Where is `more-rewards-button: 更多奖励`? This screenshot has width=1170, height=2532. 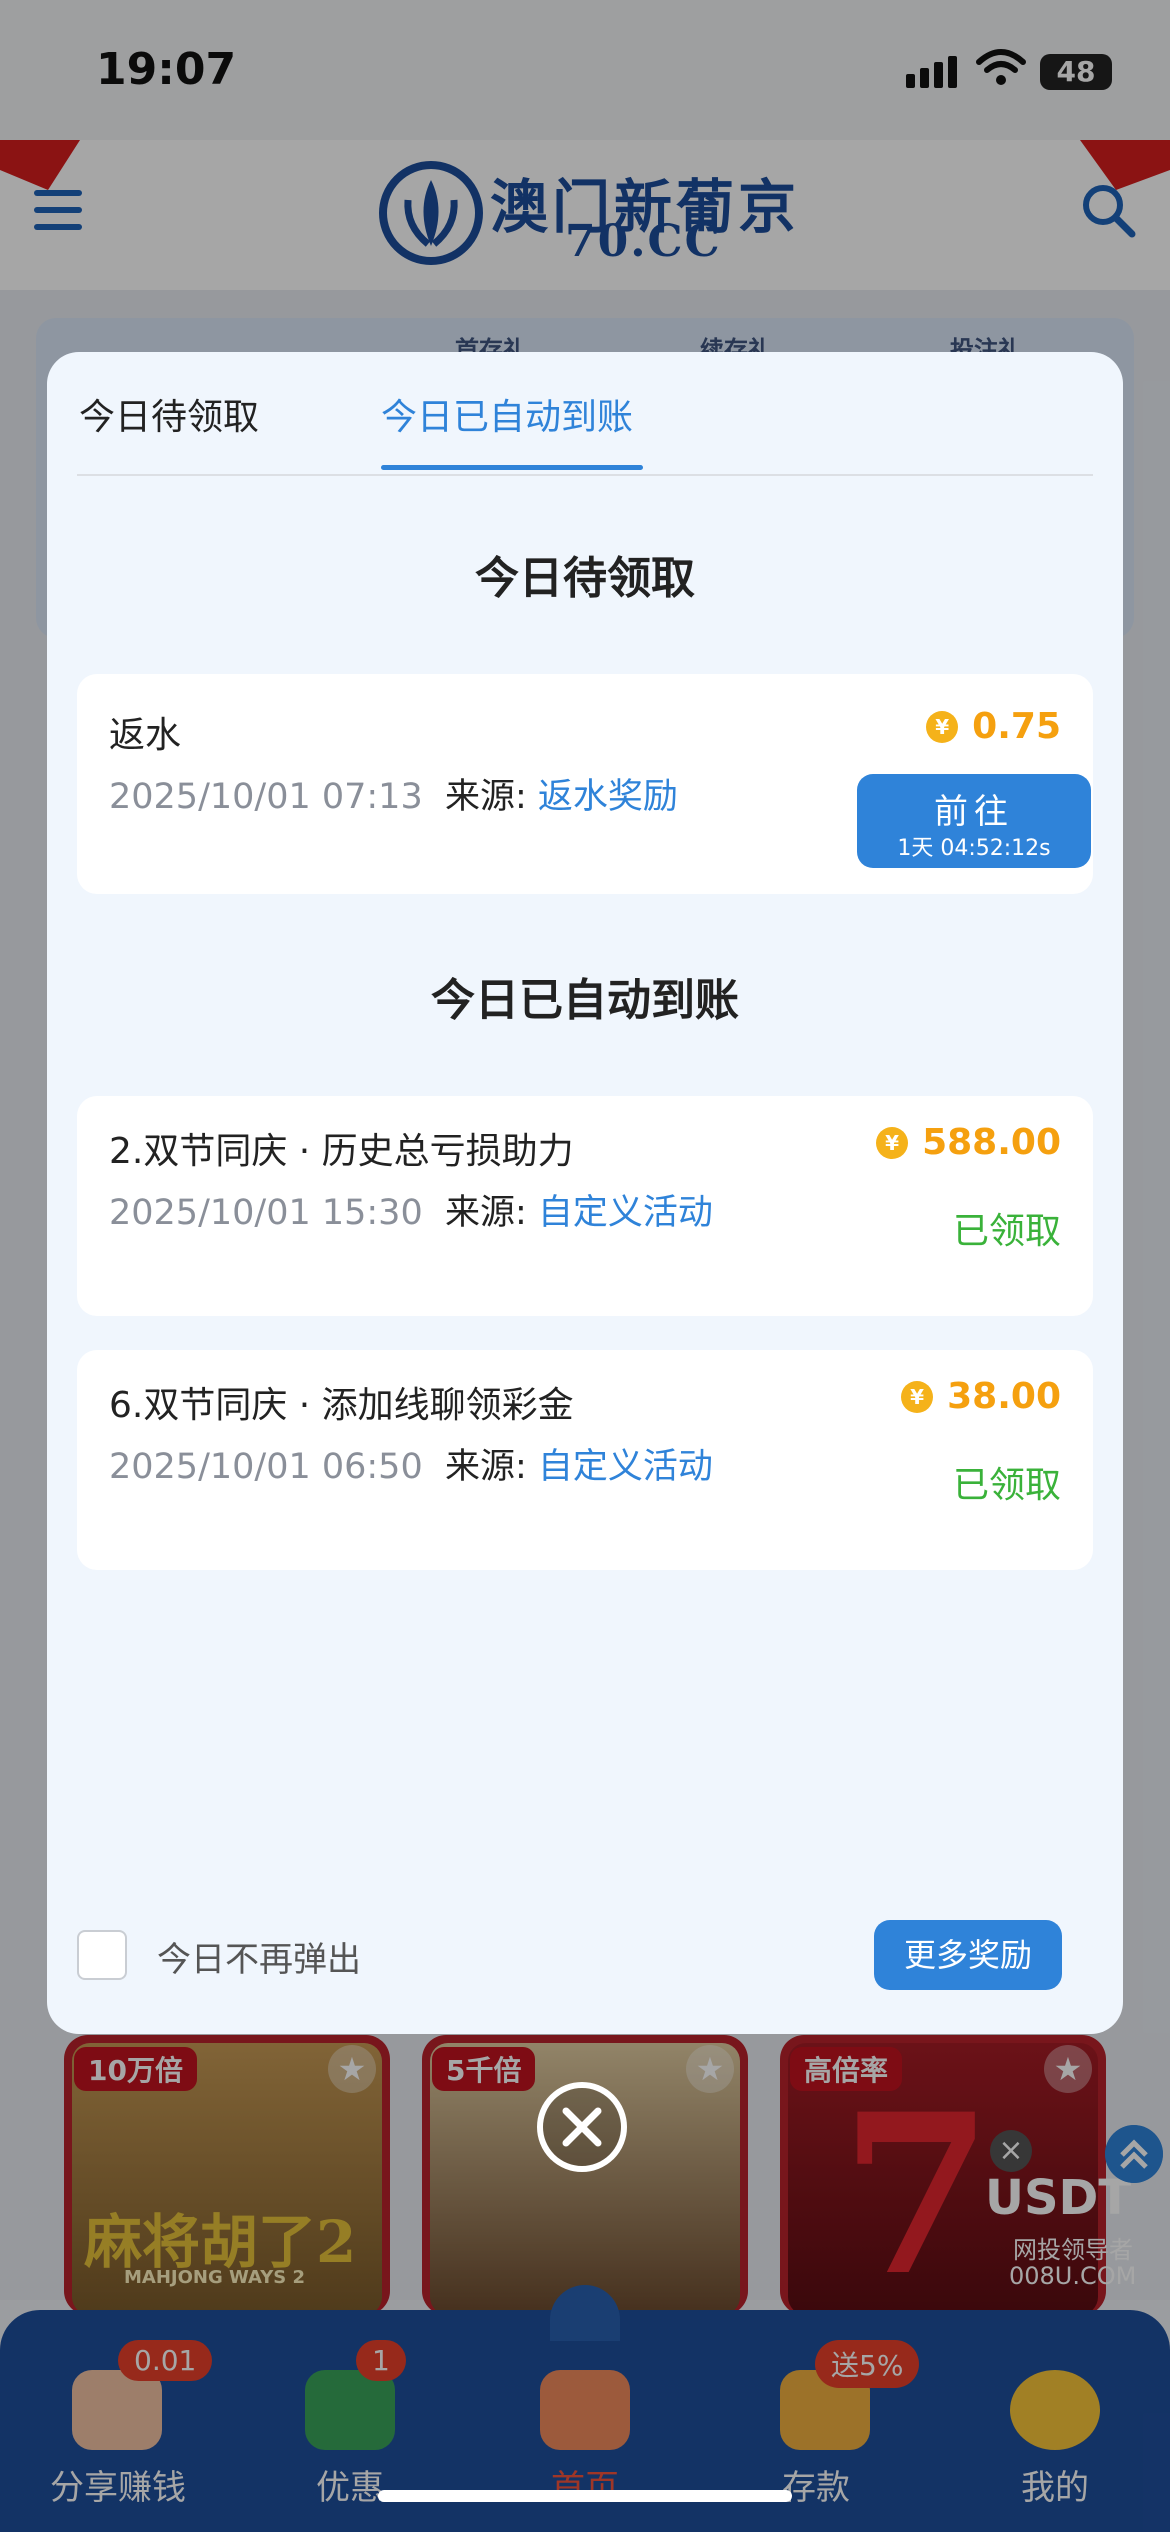 more-rewards-button: 更多奖励 is located at coordinates (968, 1955).